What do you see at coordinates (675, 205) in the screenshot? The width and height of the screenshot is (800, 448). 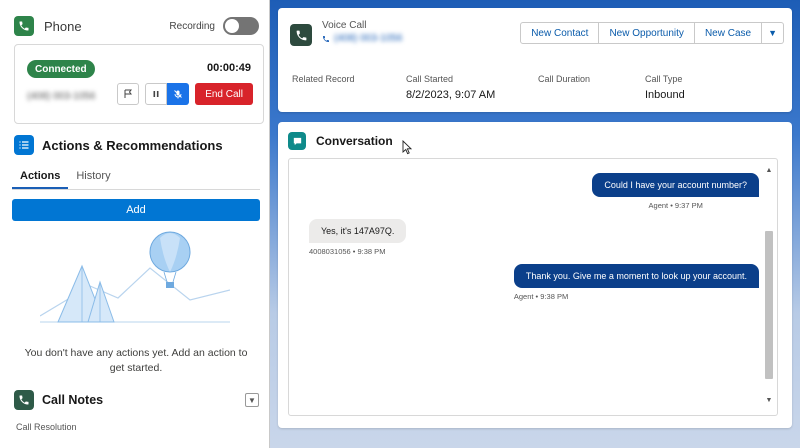 I see `message-meta: Agent • 9:37 PM` at bounding box center [675, 205].